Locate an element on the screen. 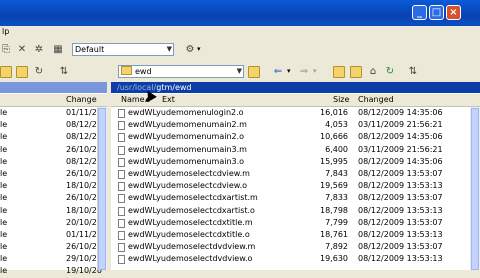 The width and height of the screenshot is (480, 278). properties-icon: ▦ is located at coordinates (58, 50).